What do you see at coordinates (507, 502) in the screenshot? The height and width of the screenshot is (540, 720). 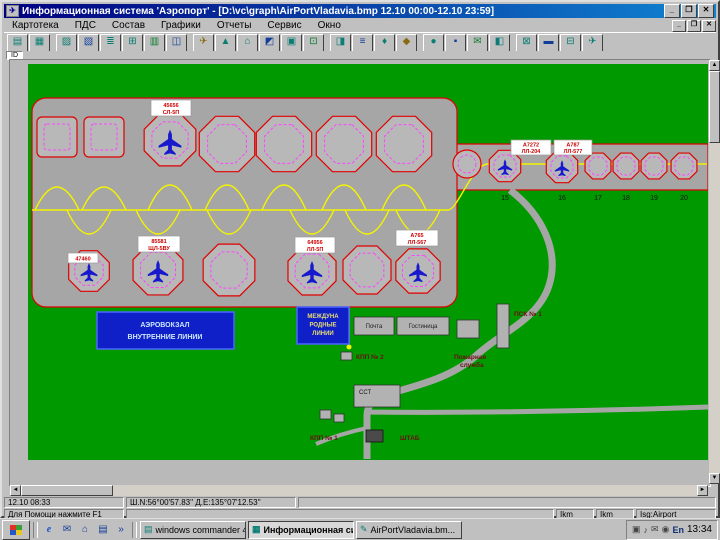 I see `status-spacer` at bounding box center [507, 502].